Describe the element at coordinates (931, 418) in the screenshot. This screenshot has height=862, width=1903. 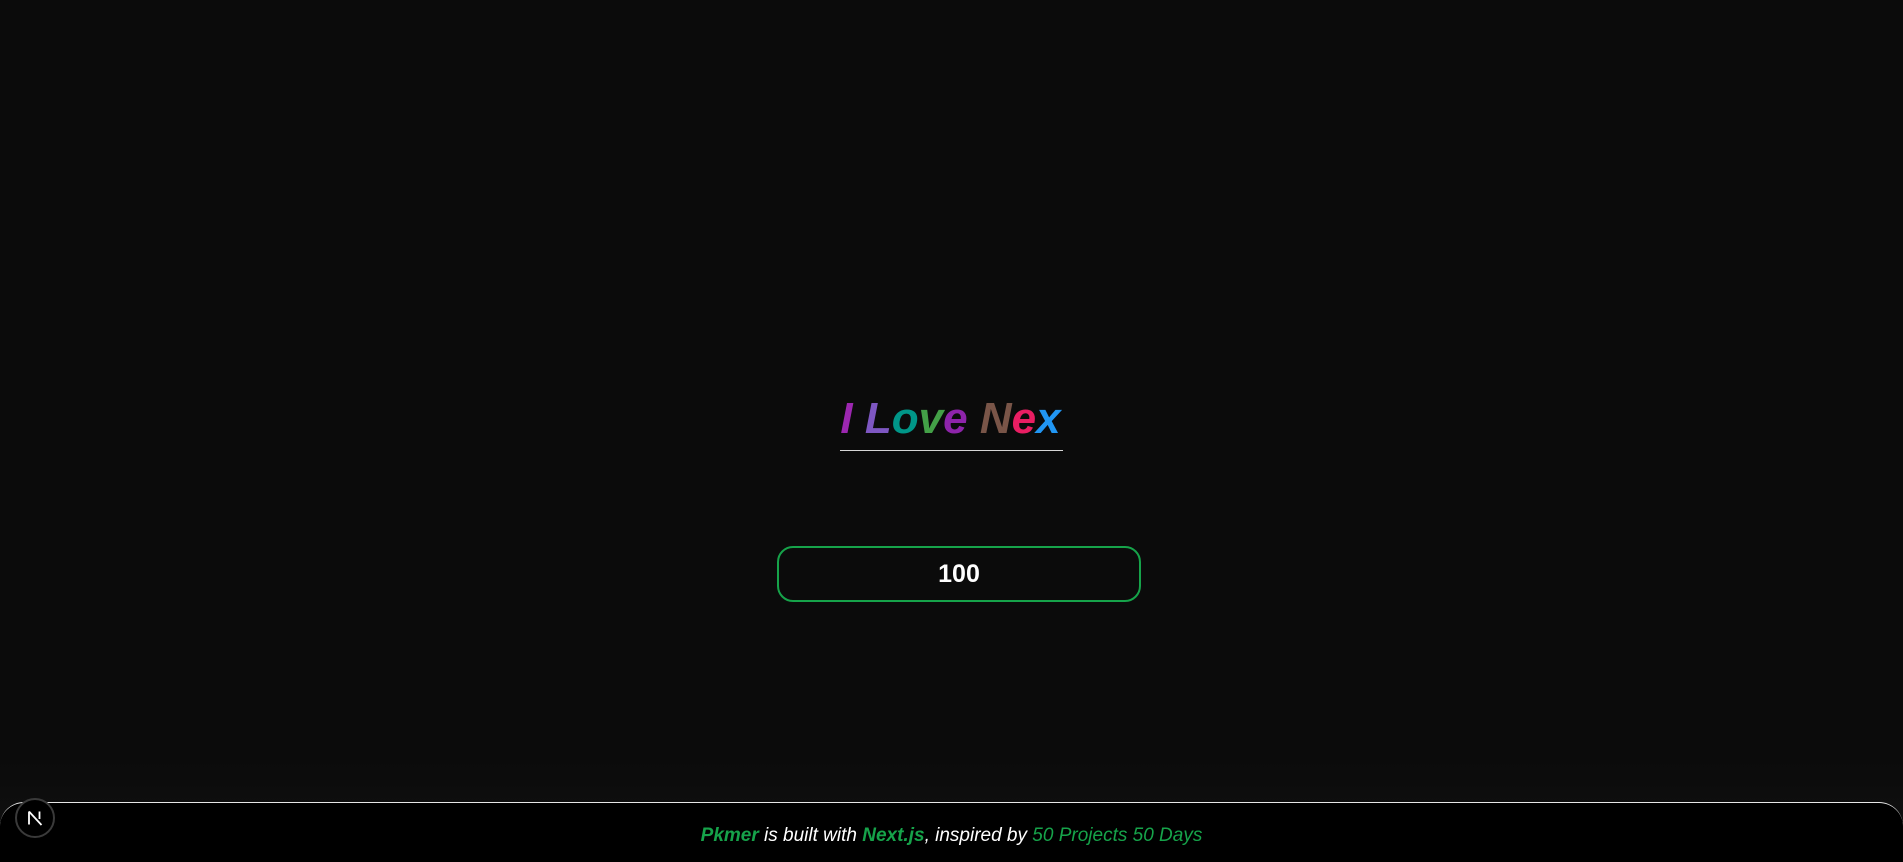
I see `heading-letter: v` at that location.